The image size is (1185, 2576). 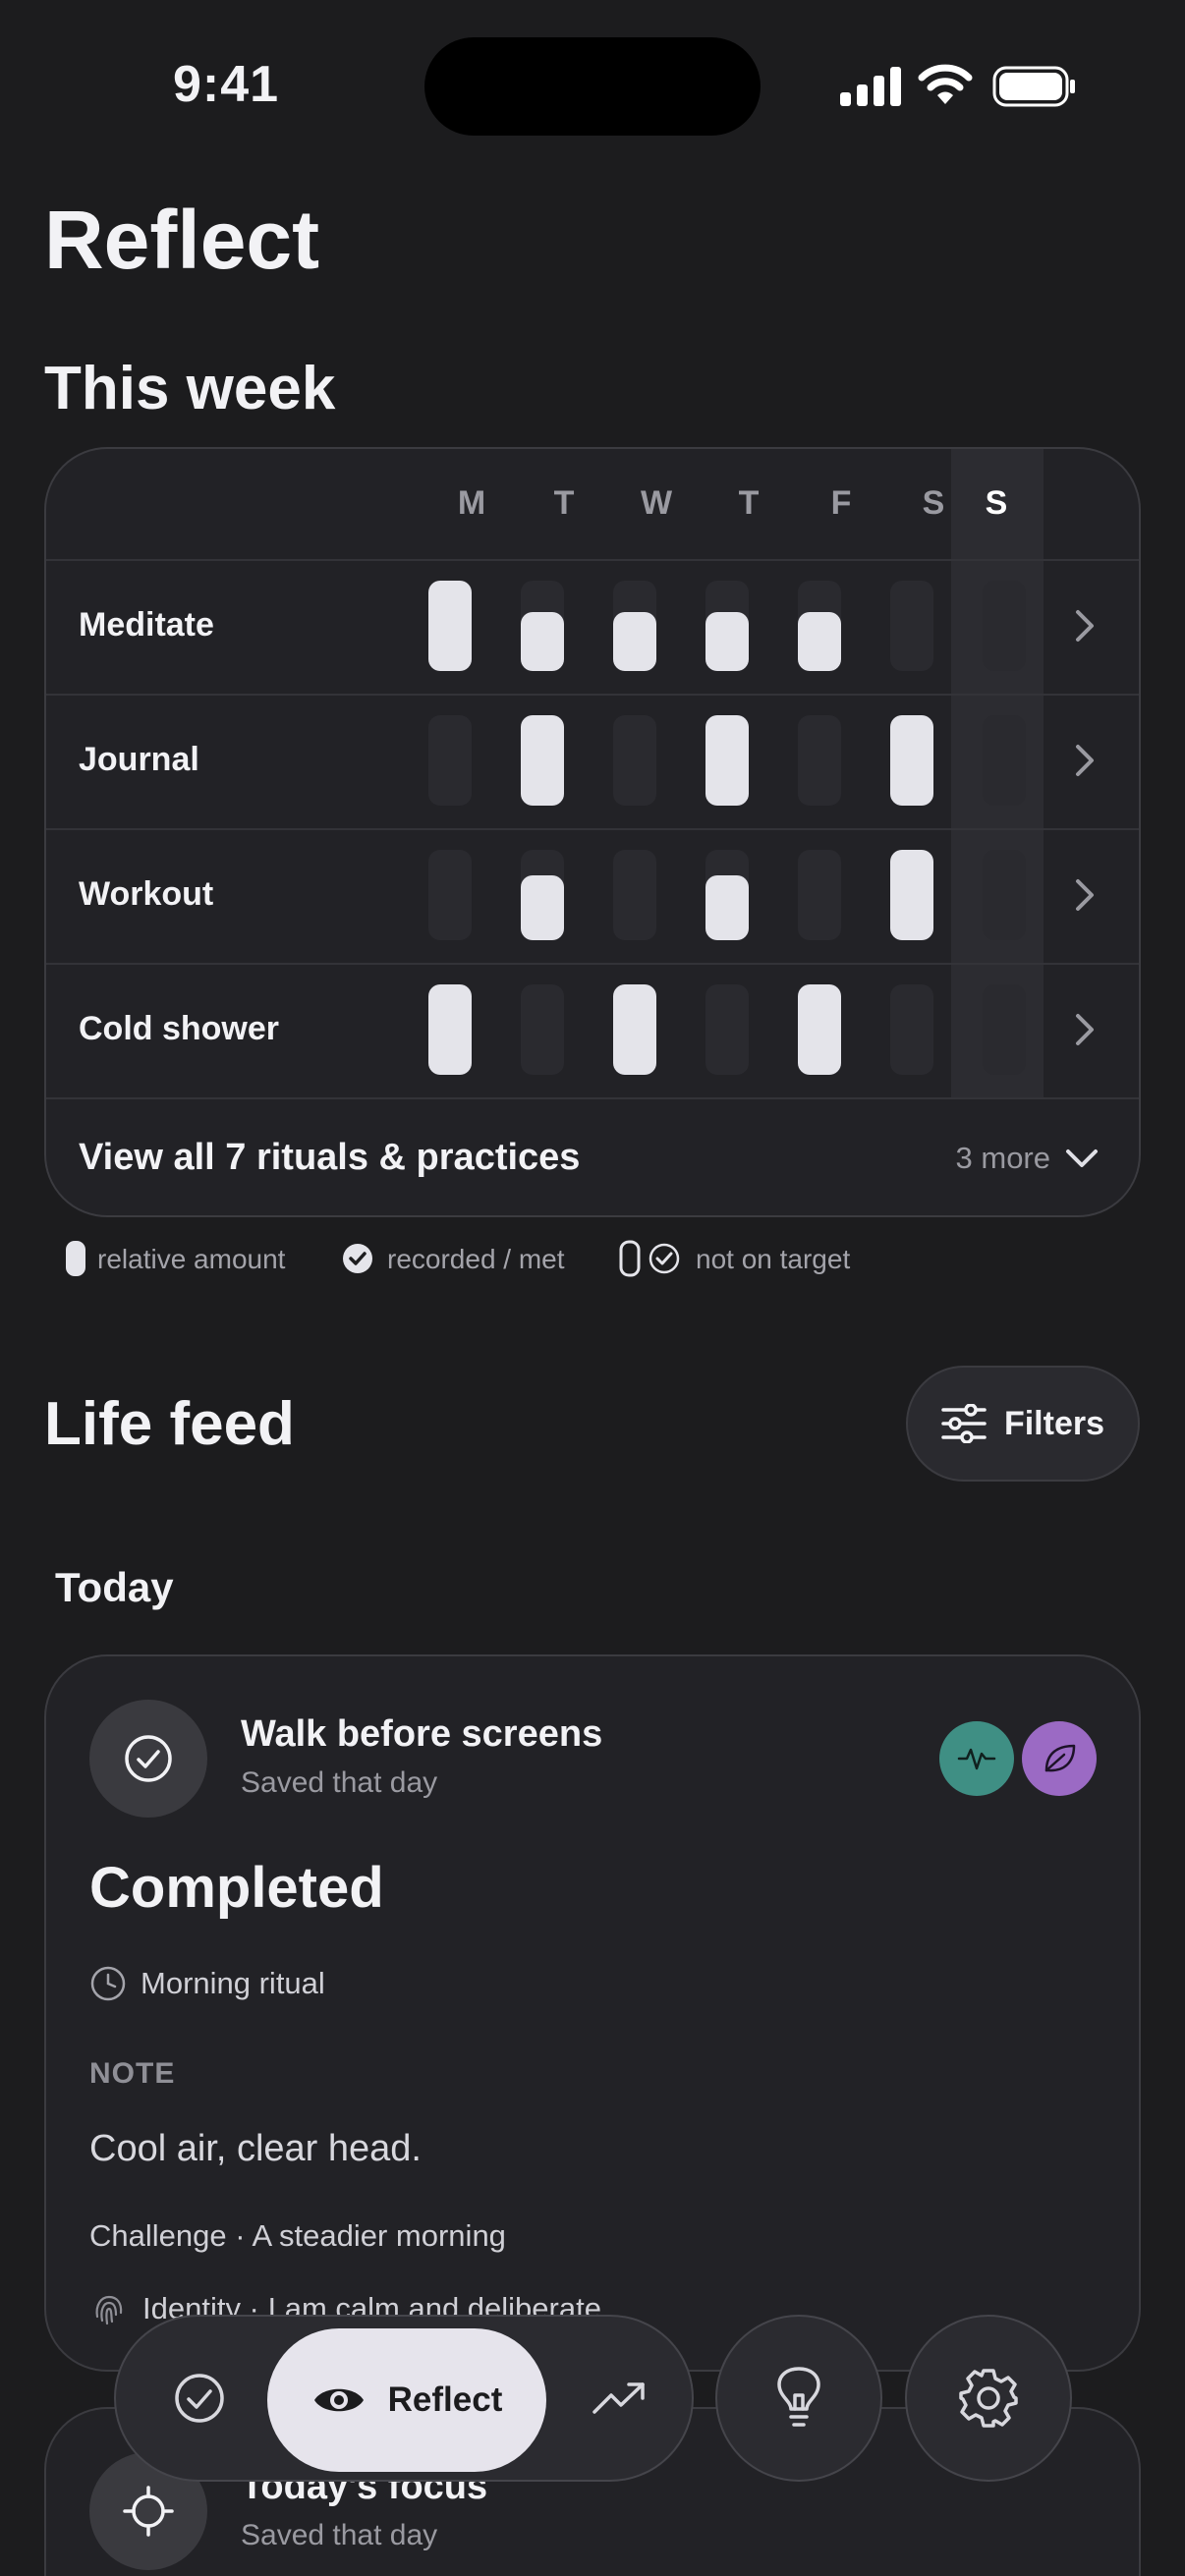 I want to click on bar-swatch-icon, so click(x=76, y=1258).